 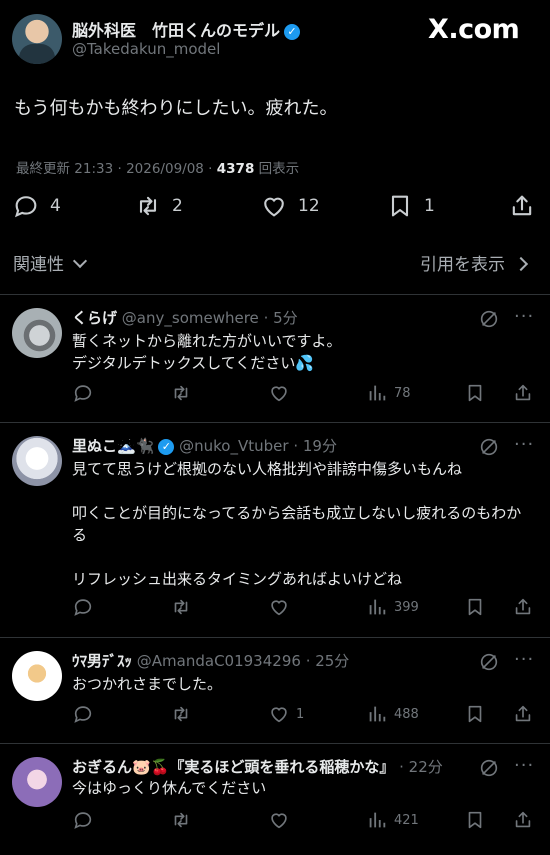 I want to click on author-name-row: 脳外科医 竹田くんのモデル ✓, so click(x=186, y=29).